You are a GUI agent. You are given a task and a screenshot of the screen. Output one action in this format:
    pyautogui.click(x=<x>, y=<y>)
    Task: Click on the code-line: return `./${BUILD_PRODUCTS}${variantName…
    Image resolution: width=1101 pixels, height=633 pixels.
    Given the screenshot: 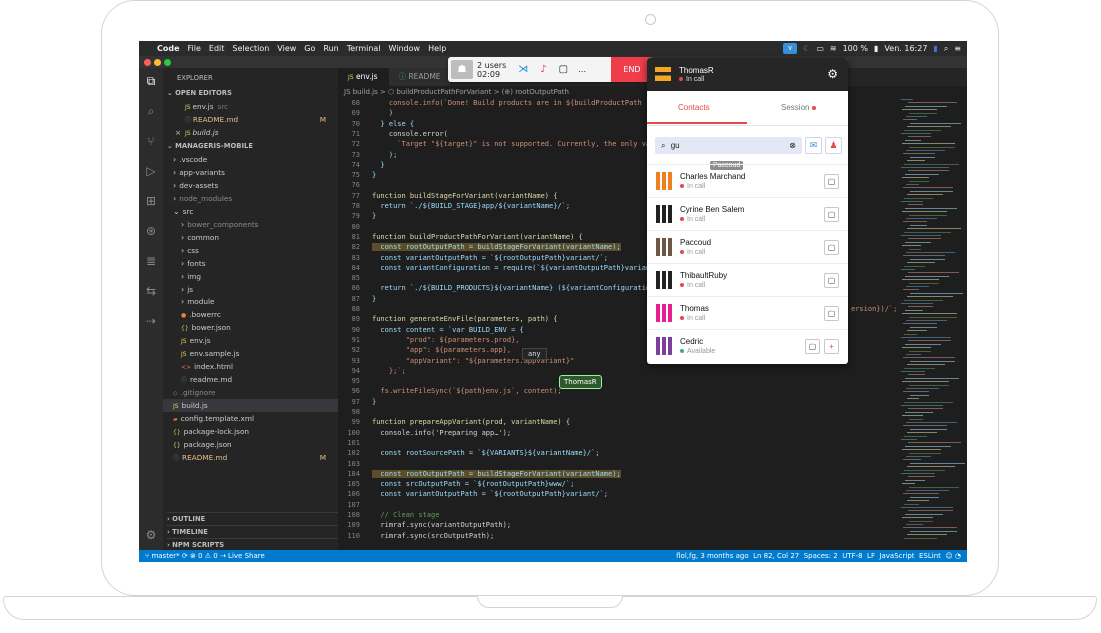 What is the action you would take?
    pyautogui.click(x=513, y=288)
    